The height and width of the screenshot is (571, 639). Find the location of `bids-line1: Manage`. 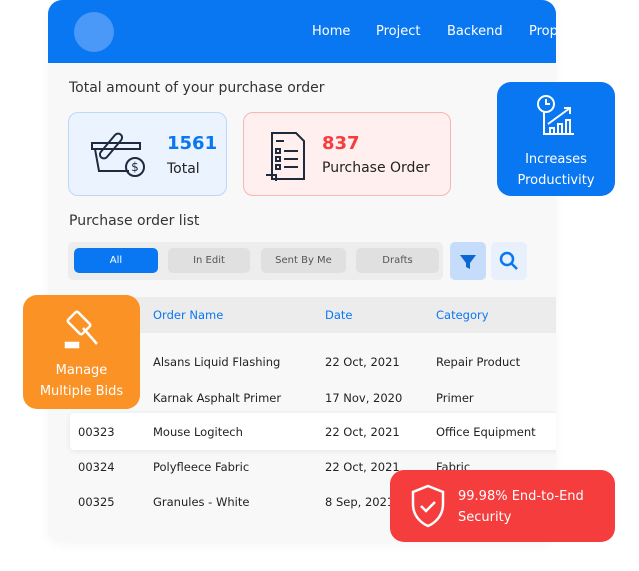

bids-line1: Manage is located at coordinates (81, 370).